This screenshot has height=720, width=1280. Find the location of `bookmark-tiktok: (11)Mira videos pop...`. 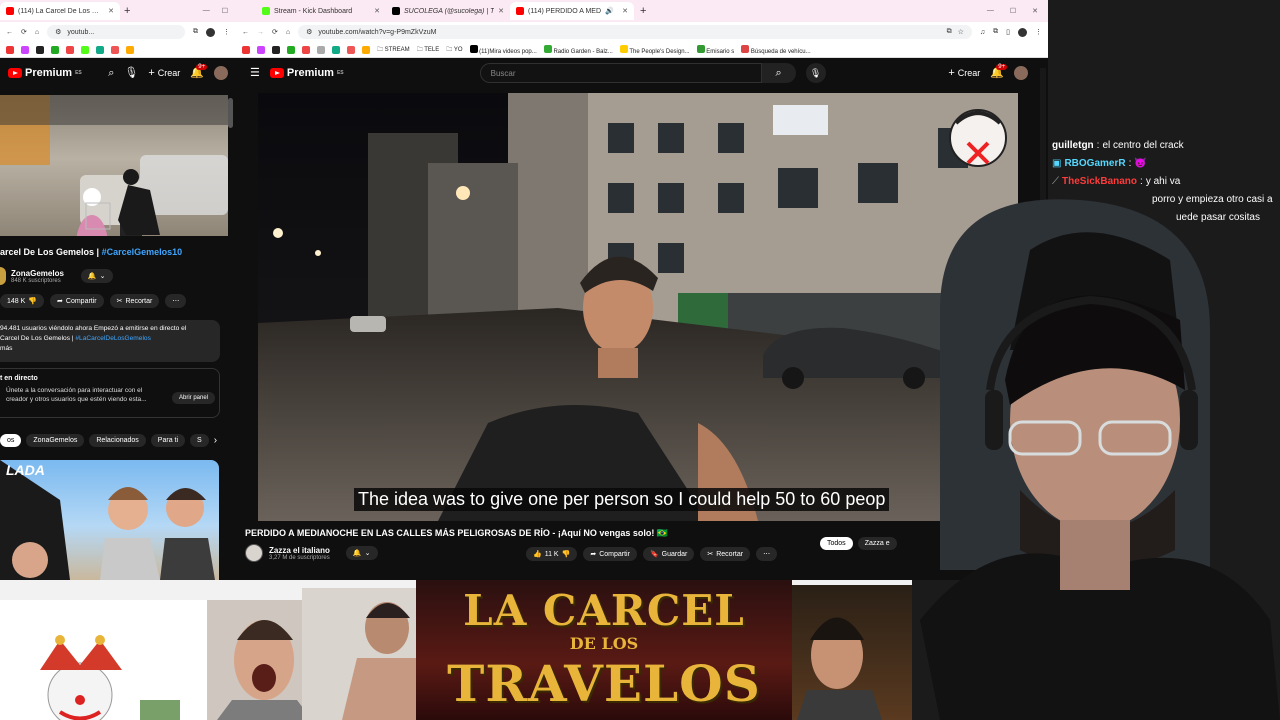

bookmark-tiktok: (11)Mira videos pop... is located at coordinates (503, 49).